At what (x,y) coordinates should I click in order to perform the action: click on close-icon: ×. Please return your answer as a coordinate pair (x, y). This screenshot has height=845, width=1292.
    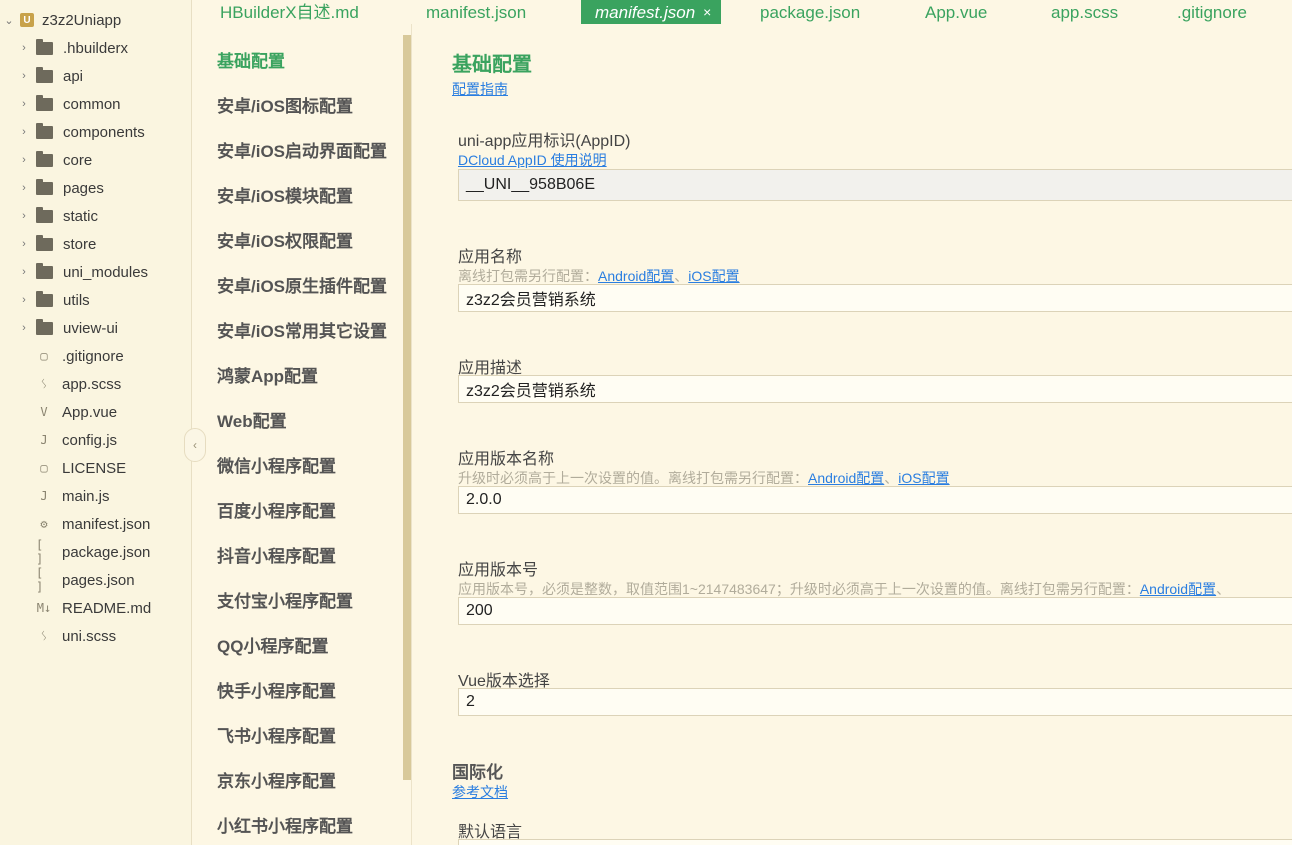
    Looking at the image, I should click on (707, 12).